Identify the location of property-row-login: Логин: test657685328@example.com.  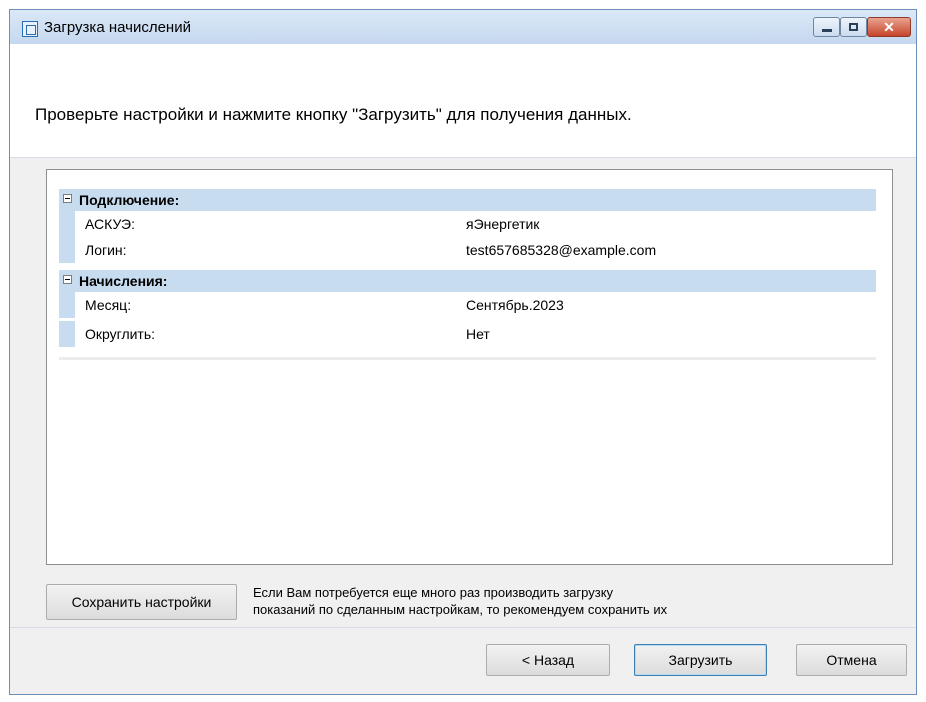
(467, 250).